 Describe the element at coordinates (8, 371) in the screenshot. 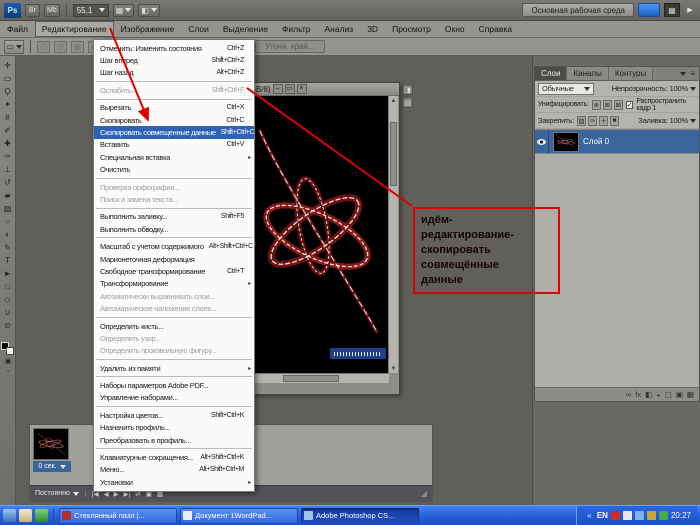

I see `screen-mode-cycle-button: ▫` at that location.